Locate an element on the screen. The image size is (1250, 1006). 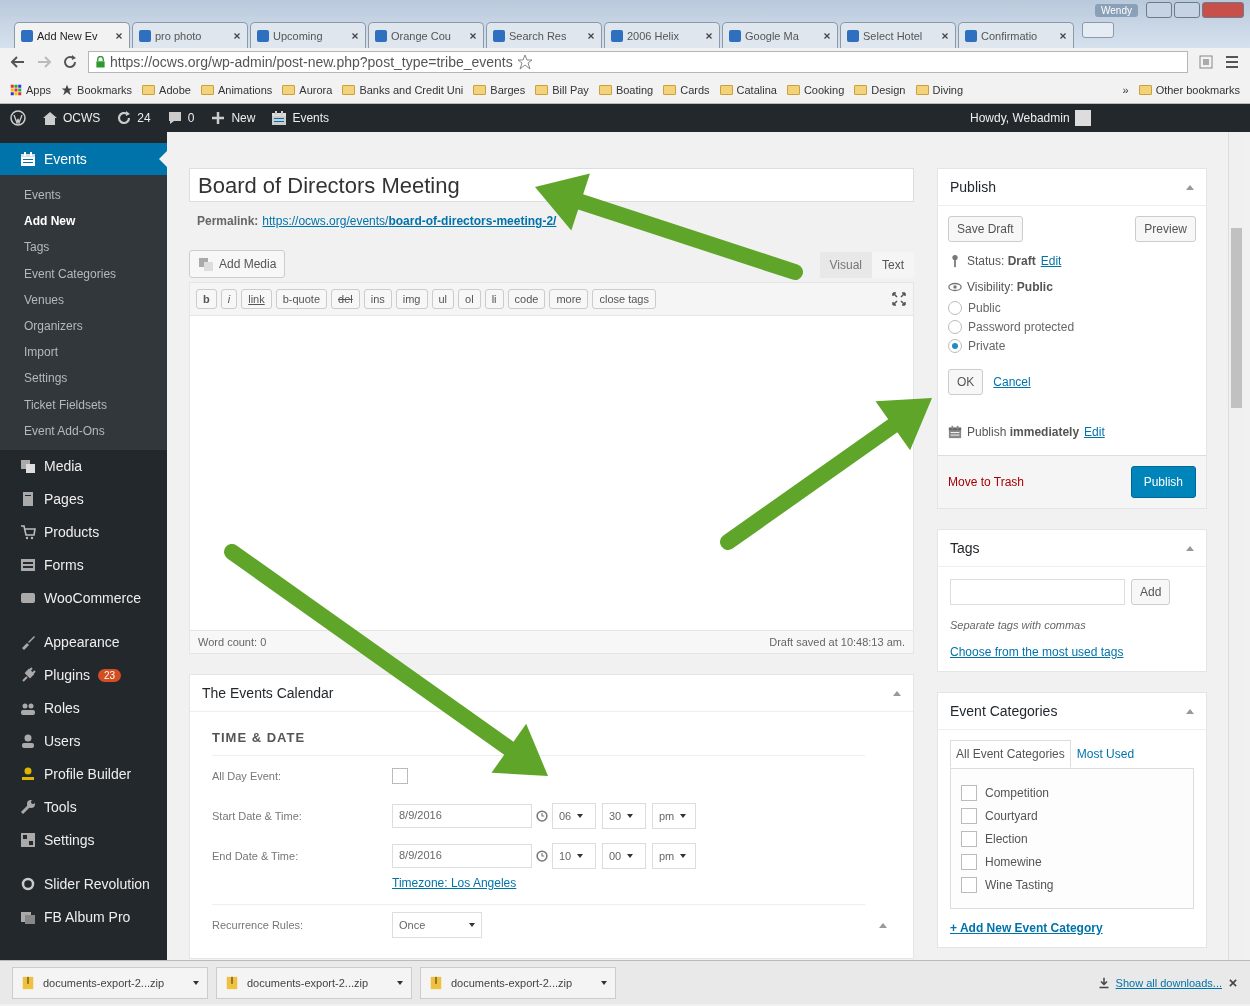
sidebar-item: Media is located at coordinates (83, 466).